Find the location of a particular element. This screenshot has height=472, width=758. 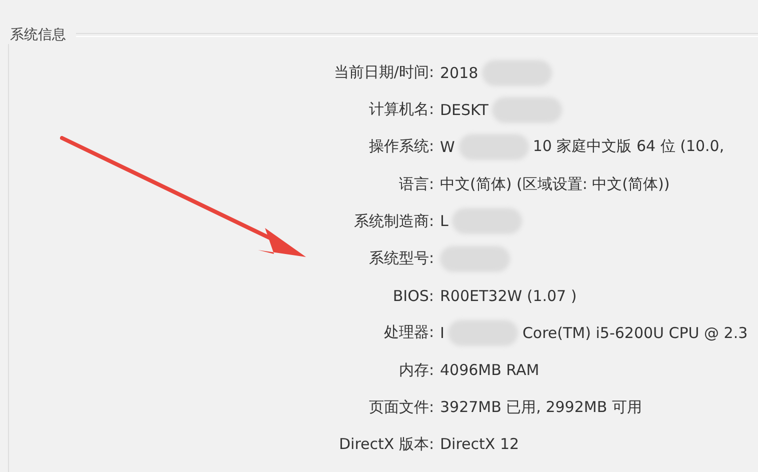

field-label: DirectX 版本: is located at coordinates (386, 444).